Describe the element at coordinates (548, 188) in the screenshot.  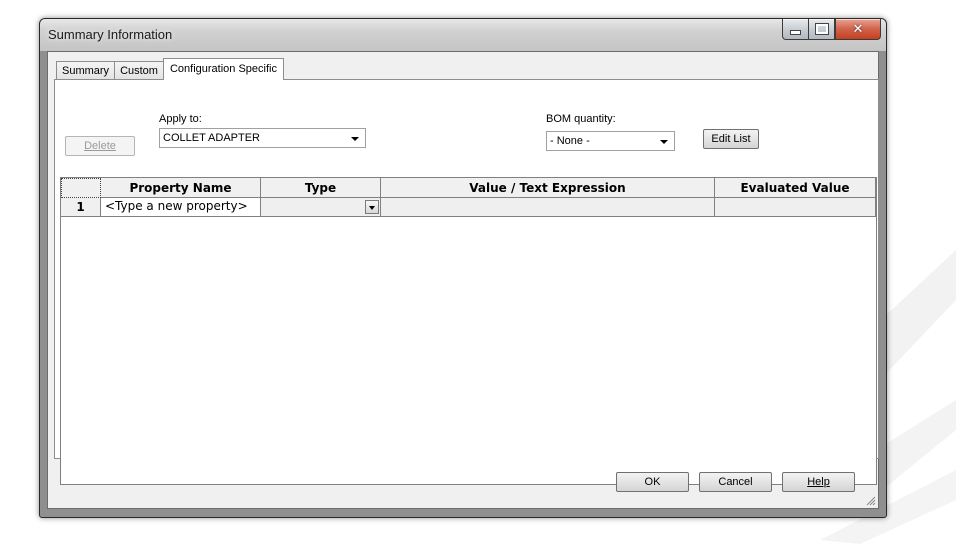
I see `column-header-value-text-expression: Value / Text Expression` at that location.